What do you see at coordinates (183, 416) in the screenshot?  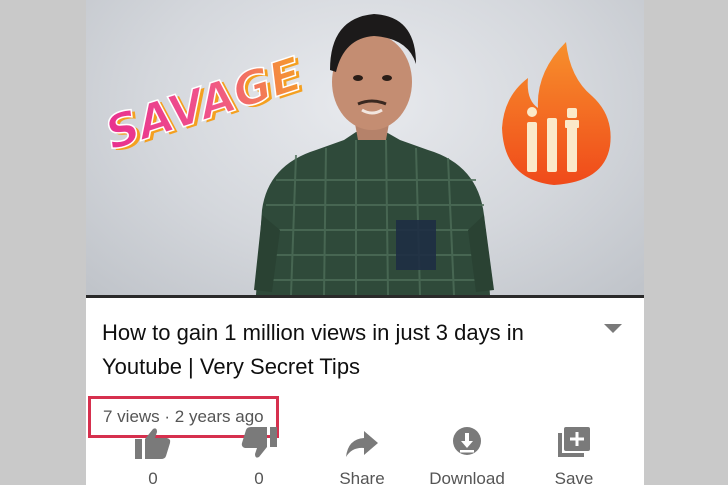 I see `views-and-date: 7 views · 2 years ago` at bounding box center [183, 416].